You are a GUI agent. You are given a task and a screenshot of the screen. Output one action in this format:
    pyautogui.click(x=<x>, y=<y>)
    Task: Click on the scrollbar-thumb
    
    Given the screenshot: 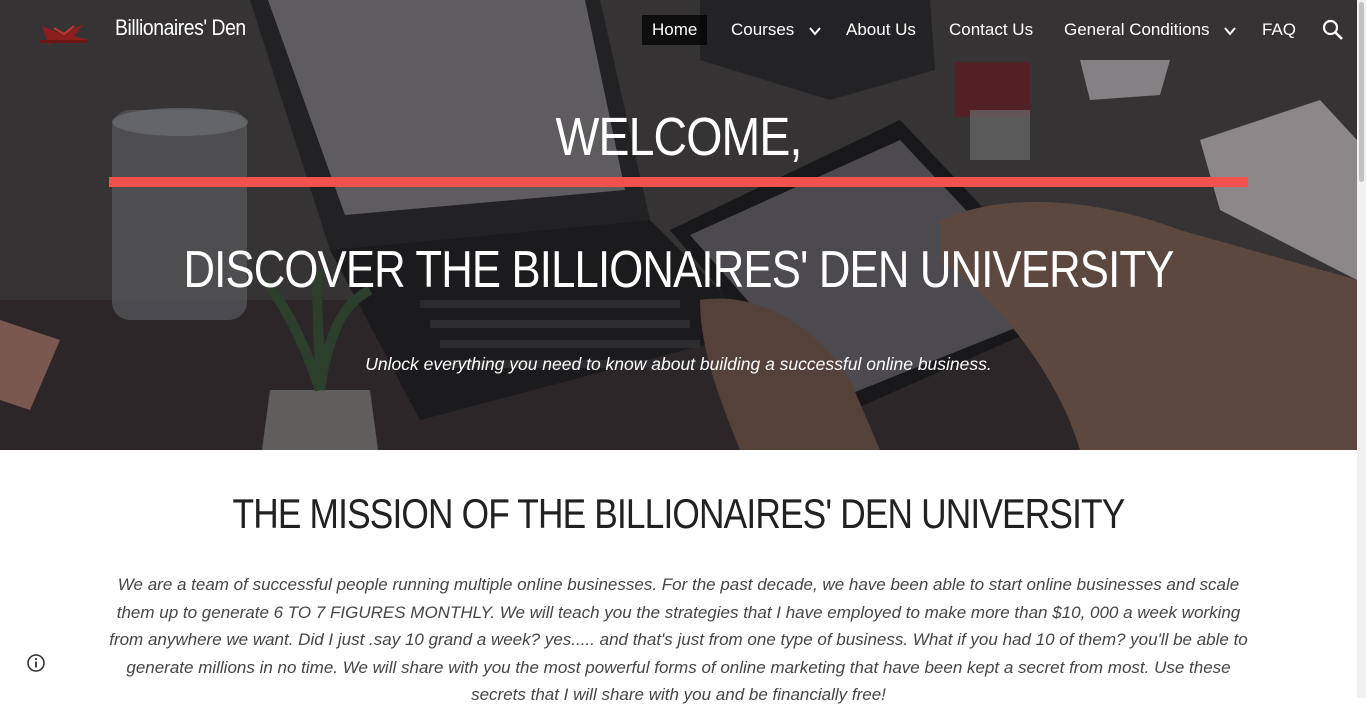 What is the action you would take?
    pyautogui.click(x=1361, y=92)
    